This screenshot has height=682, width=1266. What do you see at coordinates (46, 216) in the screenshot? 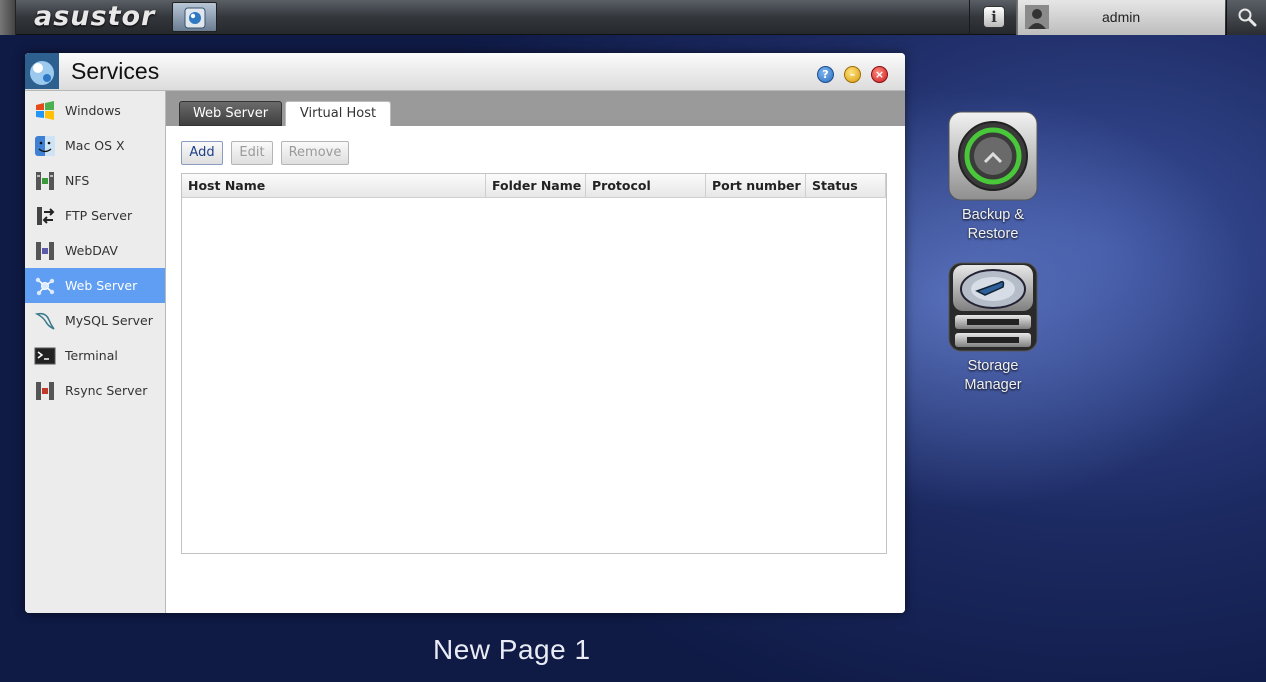
I see `ftp-icon` at bounding box center [46, 216].